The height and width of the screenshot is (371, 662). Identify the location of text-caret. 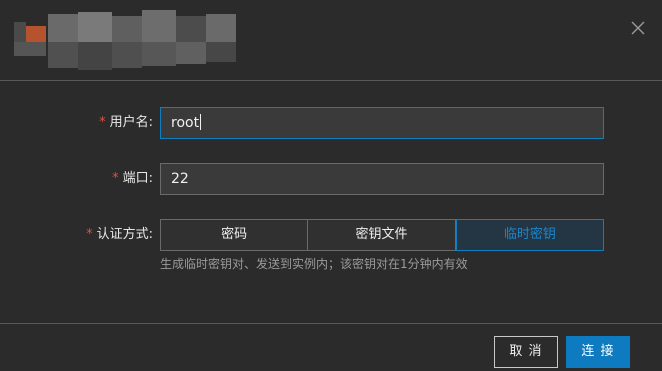
(201, 122).